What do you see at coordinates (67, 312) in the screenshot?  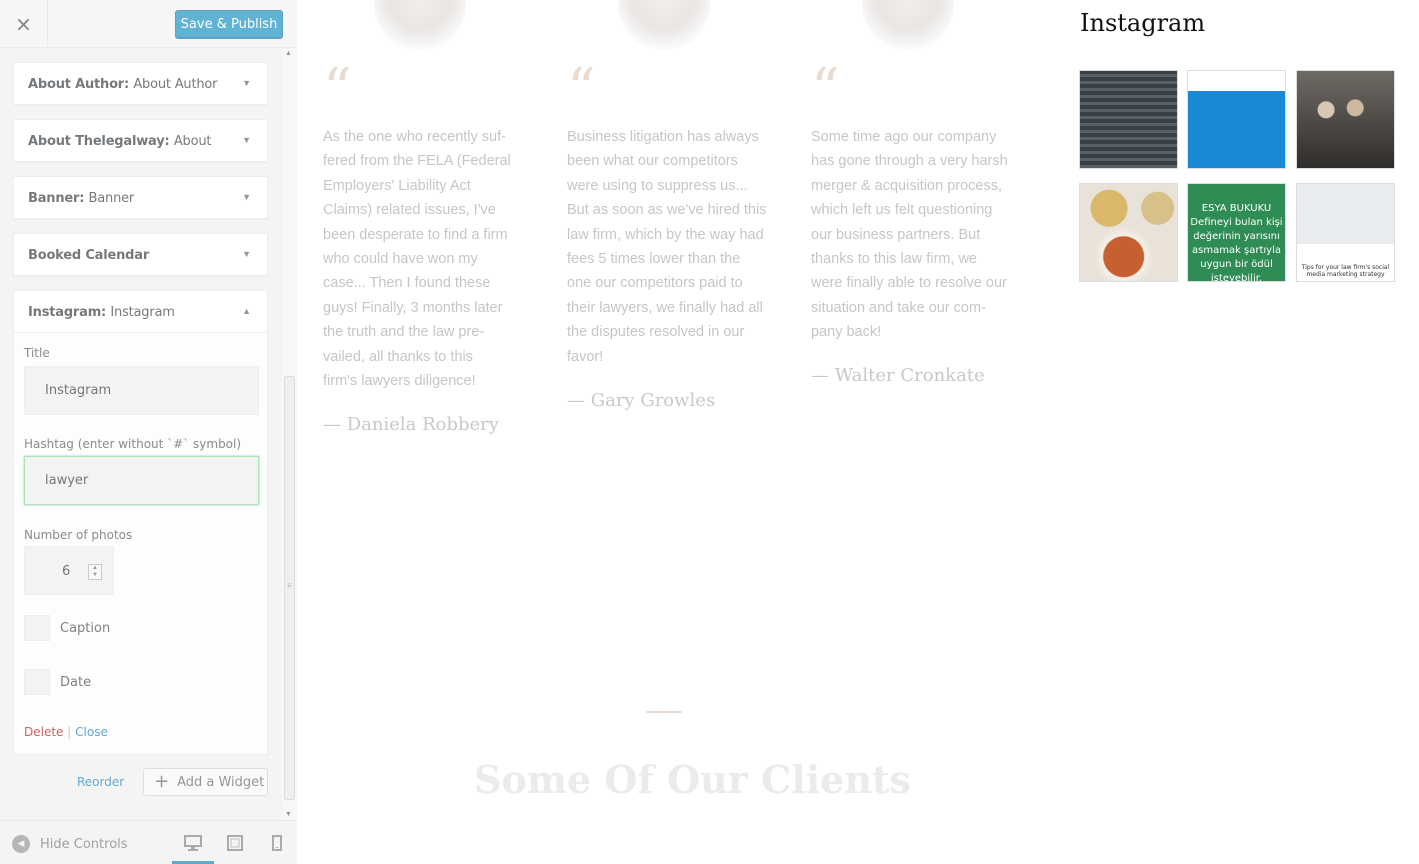 I see `widget-name: Instagram:` at bounding box center [67, 312].